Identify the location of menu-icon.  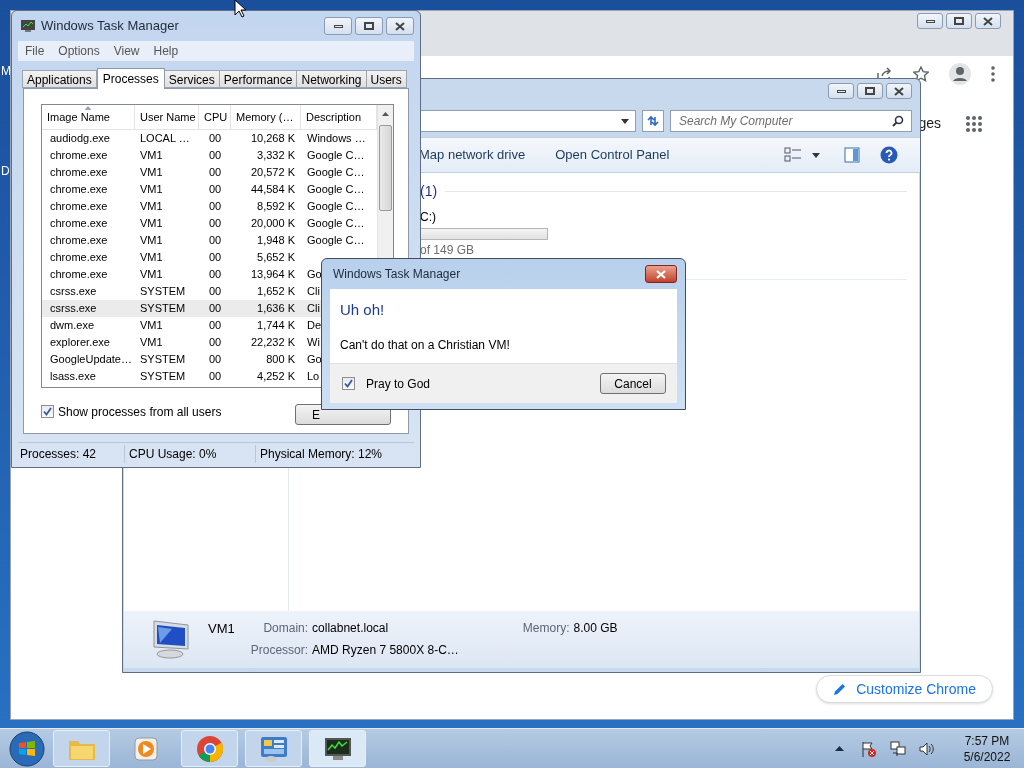
(993, 73).